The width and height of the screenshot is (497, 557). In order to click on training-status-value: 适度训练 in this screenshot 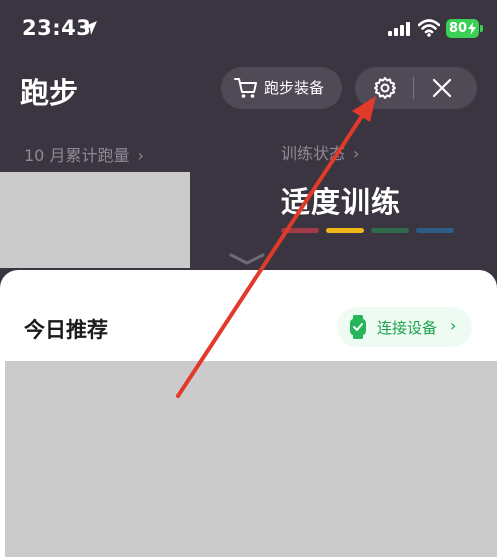, I will do `click(341, 202)`.